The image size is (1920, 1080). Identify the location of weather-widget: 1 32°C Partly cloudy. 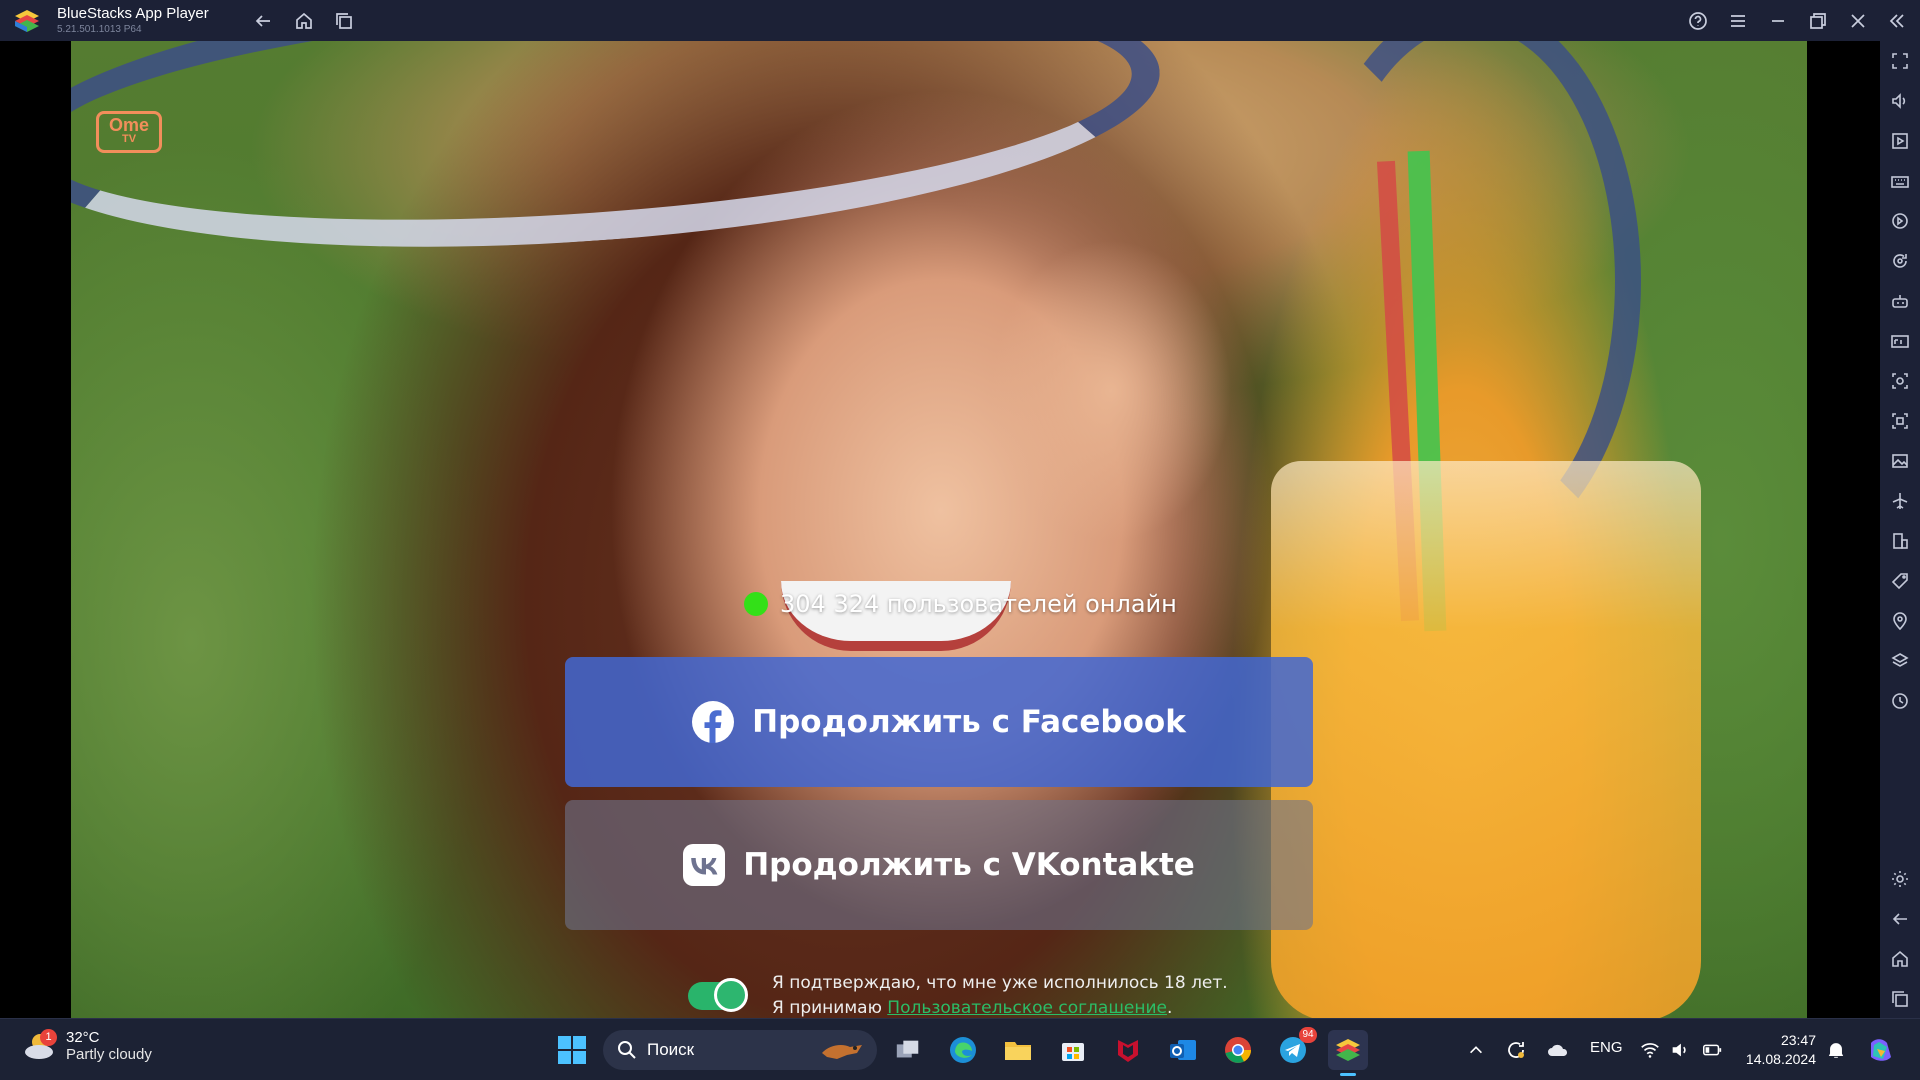
(87, 1046).